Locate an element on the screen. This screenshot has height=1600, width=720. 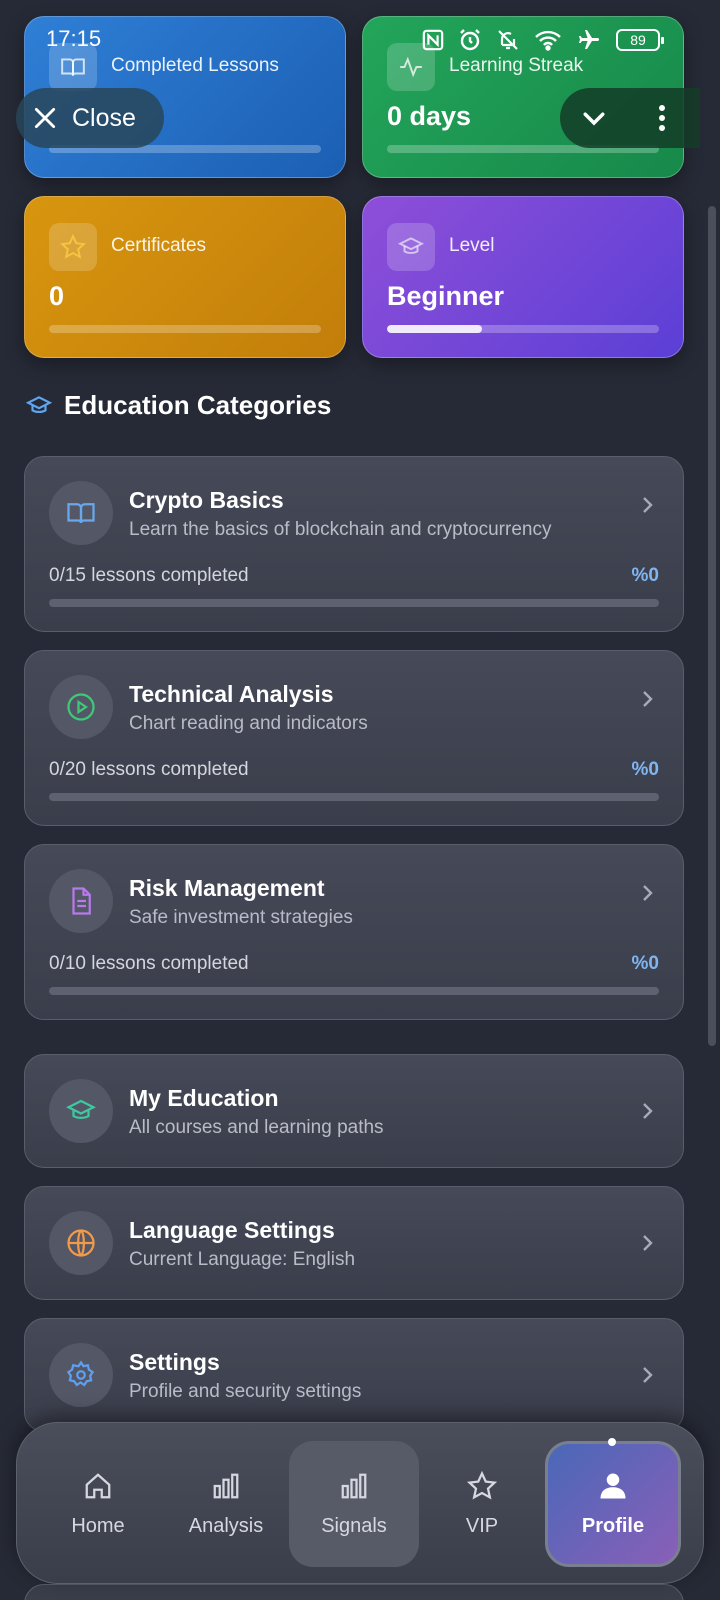
menu-subtitle: All courses and learning paths is located at coordinates (256, 1127).